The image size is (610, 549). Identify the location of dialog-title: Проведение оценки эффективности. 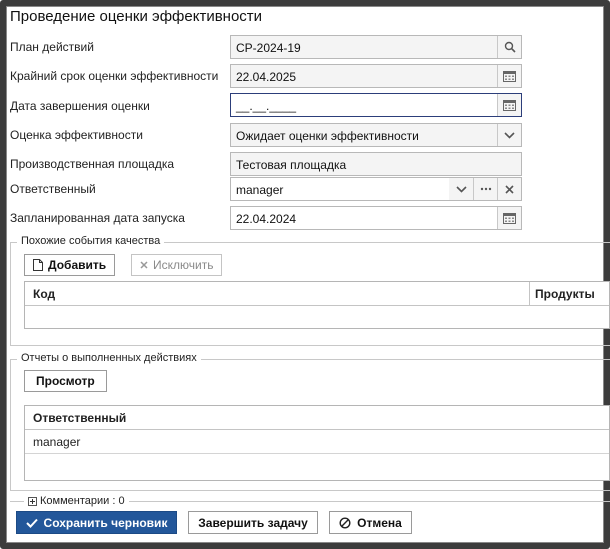
(136, 16).